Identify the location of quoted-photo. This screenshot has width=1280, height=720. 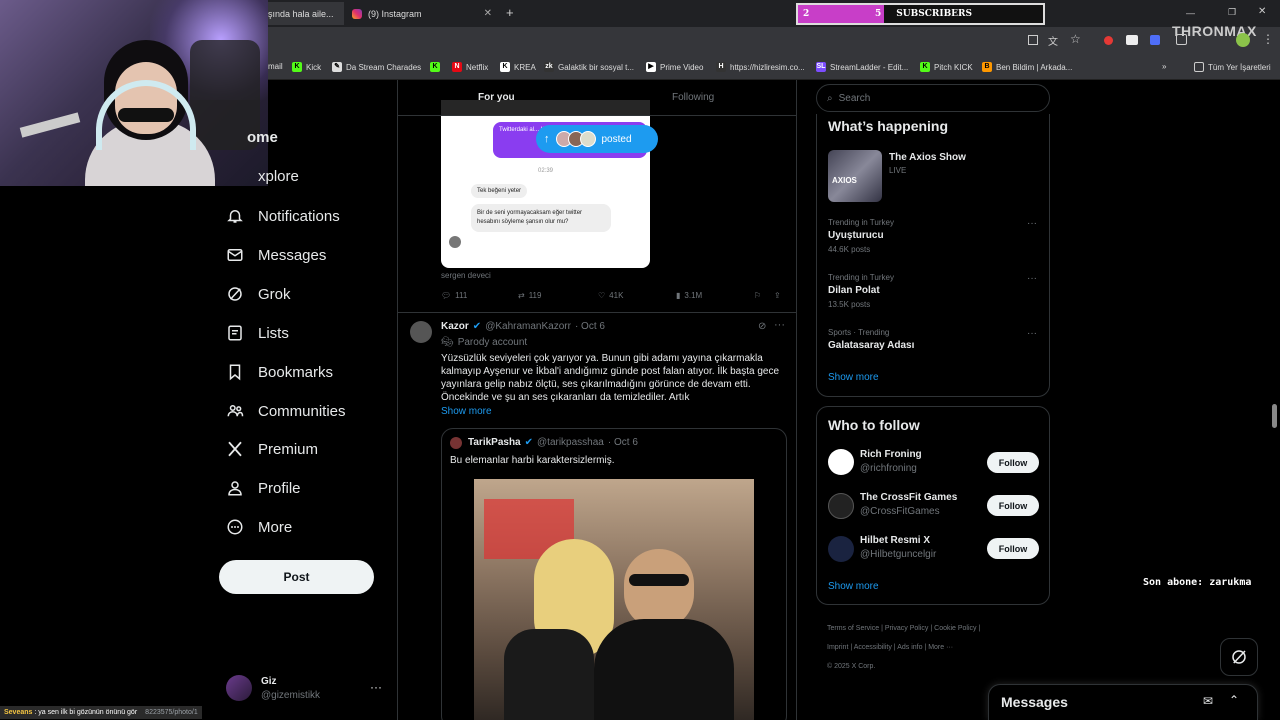
(614, 599).